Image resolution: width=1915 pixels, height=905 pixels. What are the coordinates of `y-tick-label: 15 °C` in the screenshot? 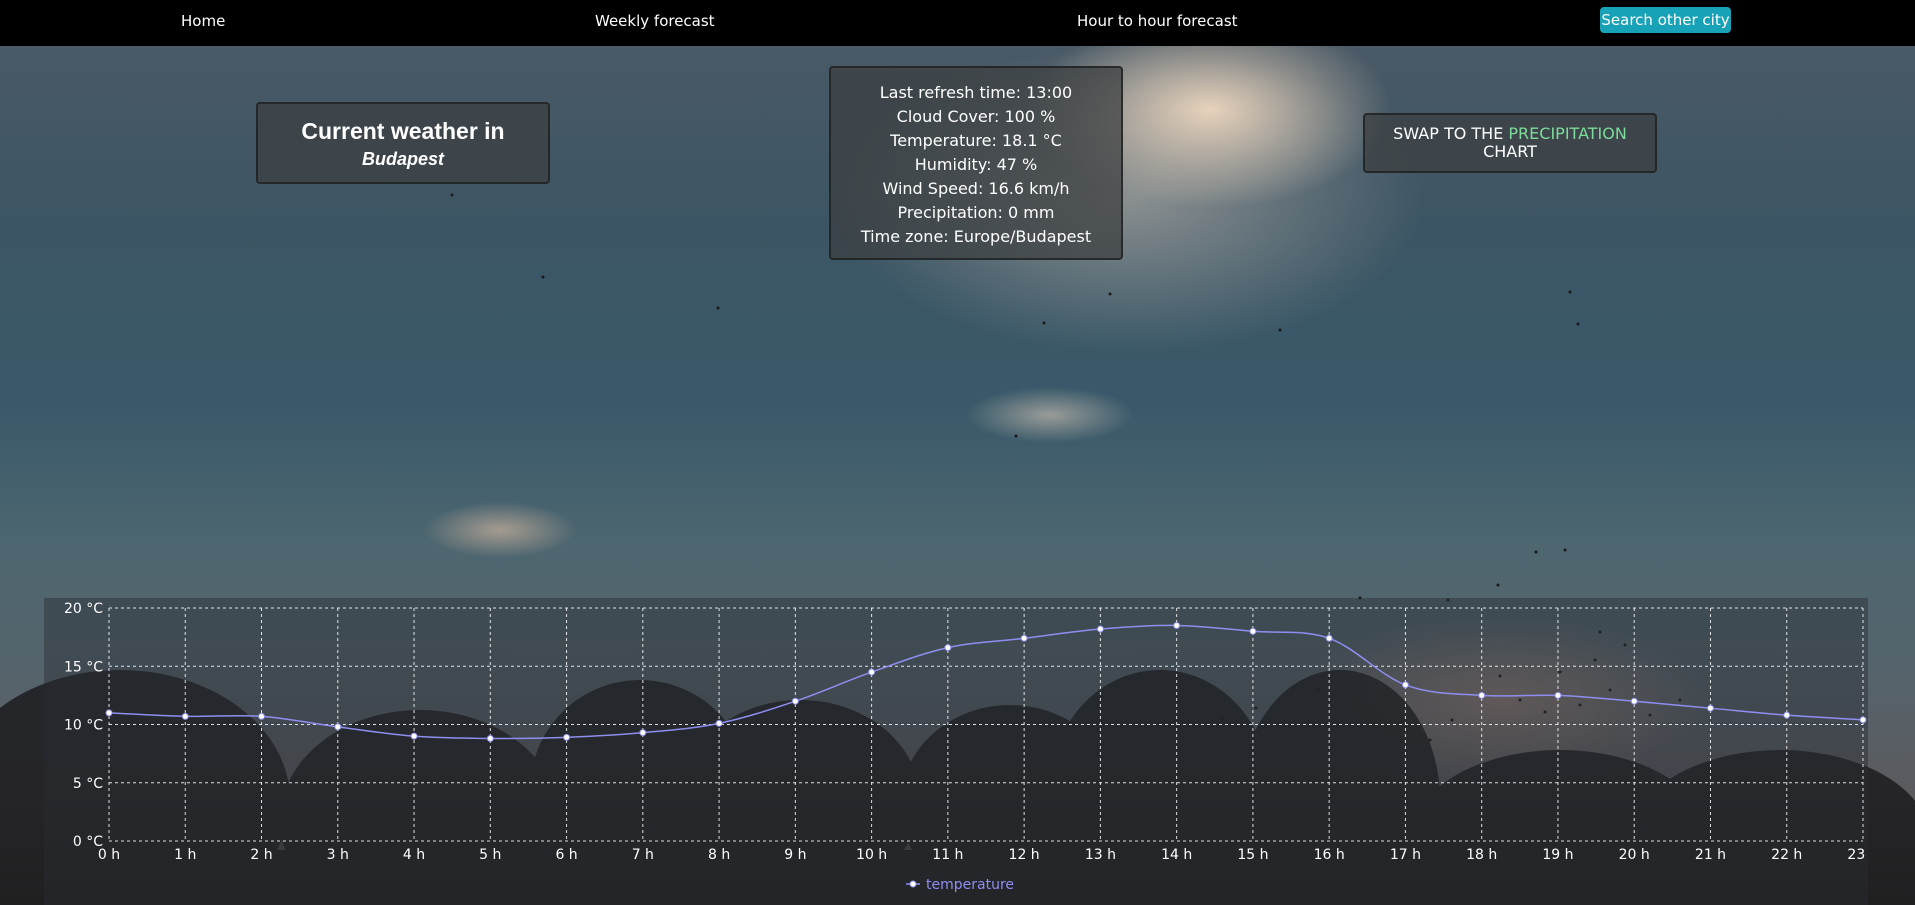 It's located at (83, 667).